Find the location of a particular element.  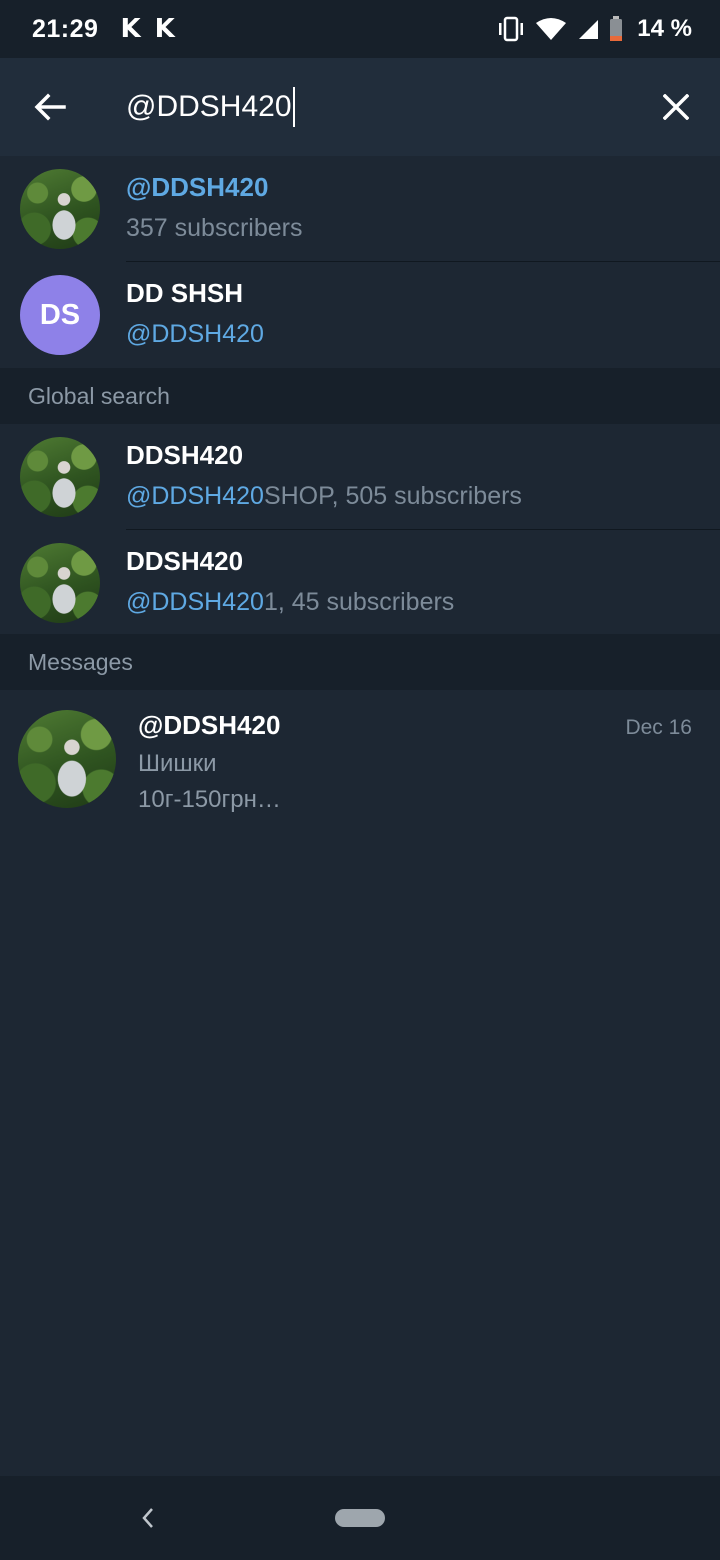

avatar: DS is located at coordinates (60, 315).